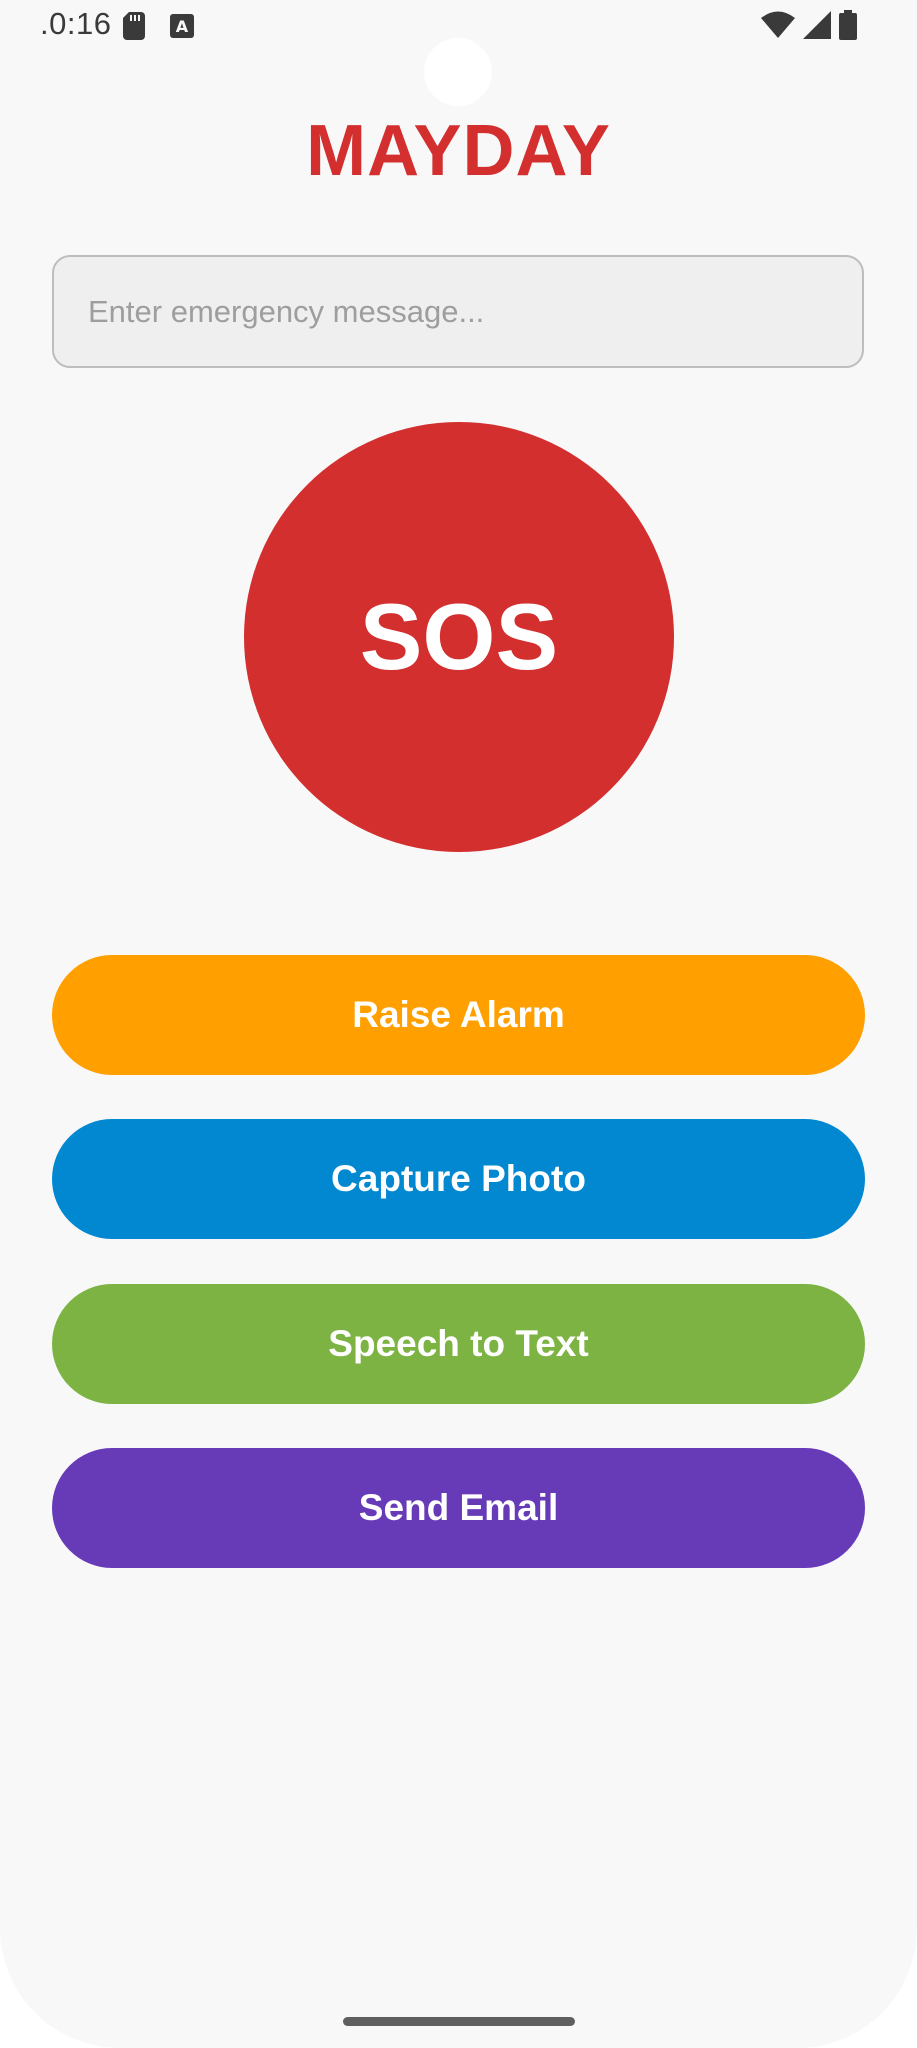  I want to click on svg-text: A, so click(182, 26).